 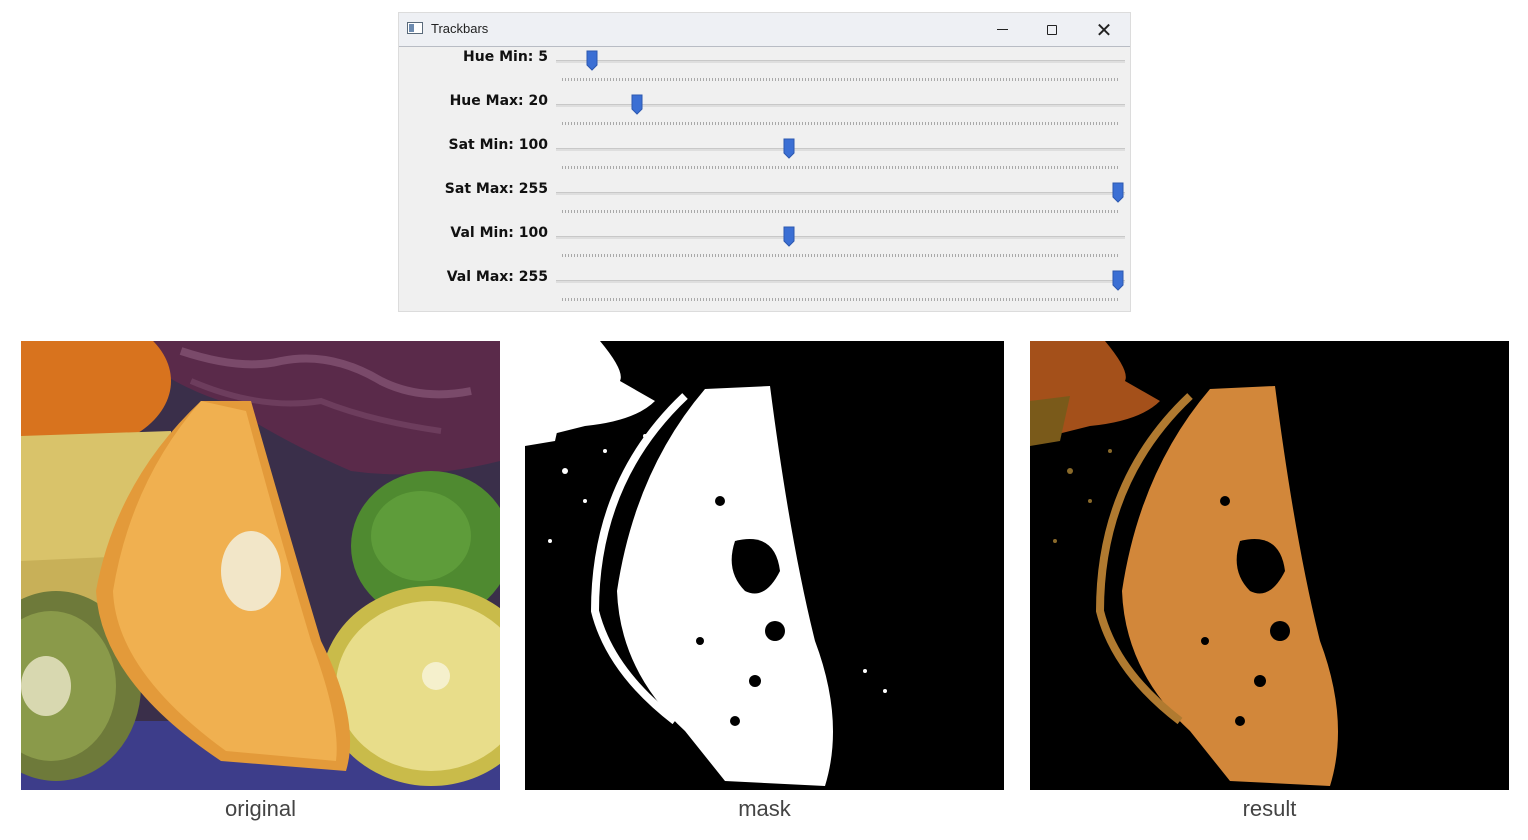 I want to click on result-caption: result, so click(x=1269, y=808).